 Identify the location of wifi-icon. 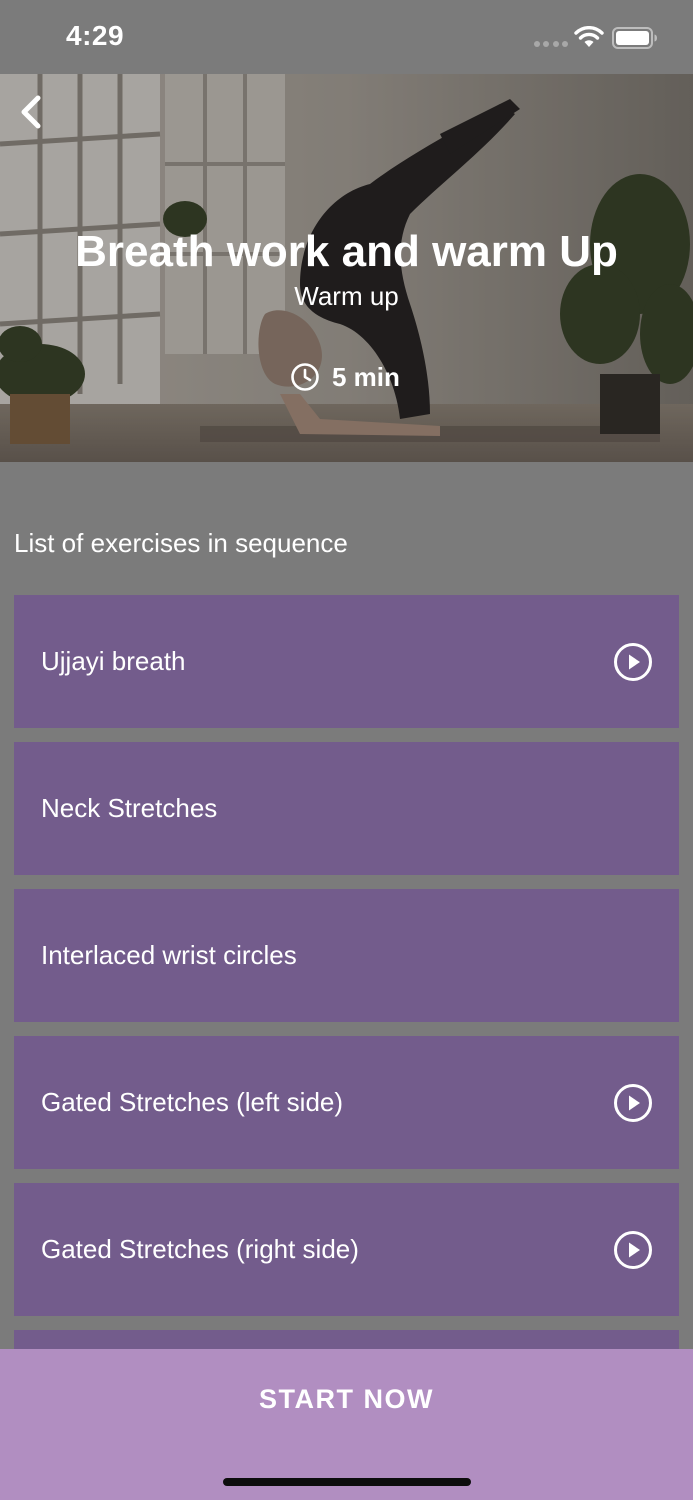
(589, 36).